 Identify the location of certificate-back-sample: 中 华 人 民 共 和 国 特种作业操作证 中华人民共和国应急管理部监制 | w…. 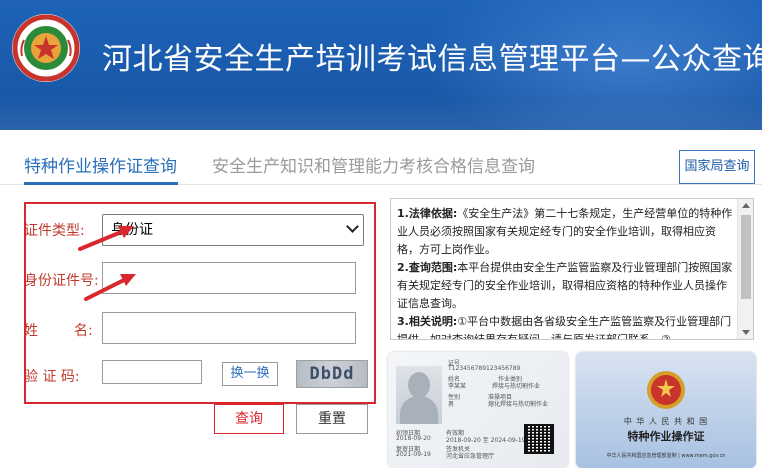
(666, 410).